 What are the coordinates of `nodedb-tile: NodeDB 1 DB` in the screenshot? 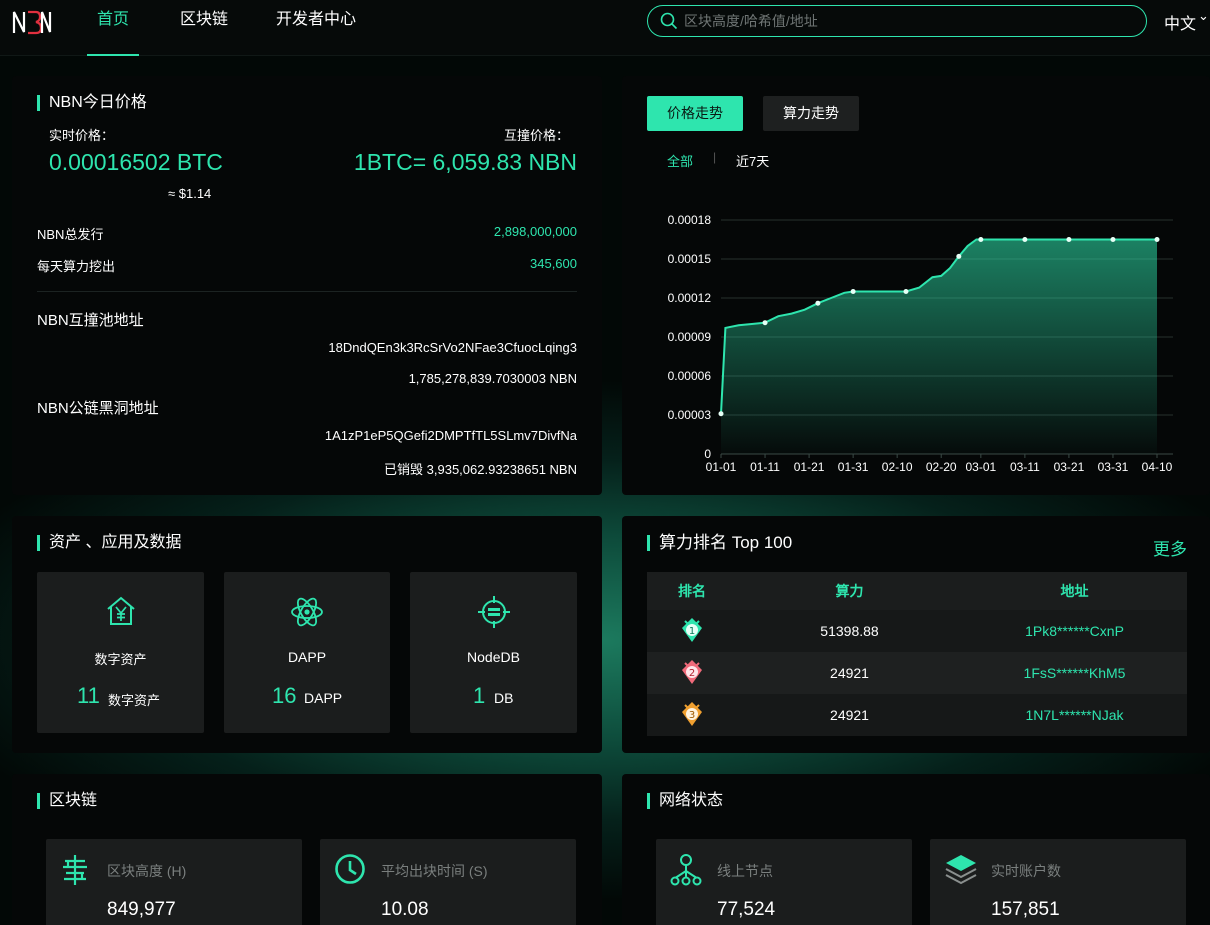 It's located at (493, 652).